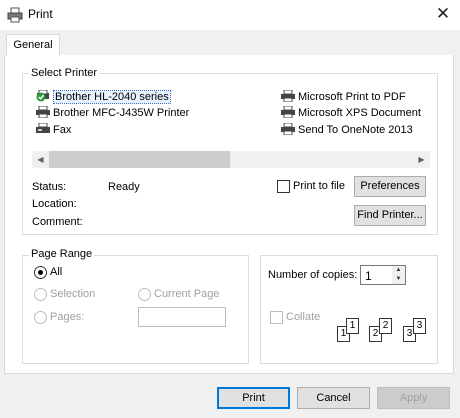 This screenshot has width=460, height=418. Describe the element at coordinates (359, 113) in the screenshot. I see `printer-name: Microsoft XPS Document` at that location.